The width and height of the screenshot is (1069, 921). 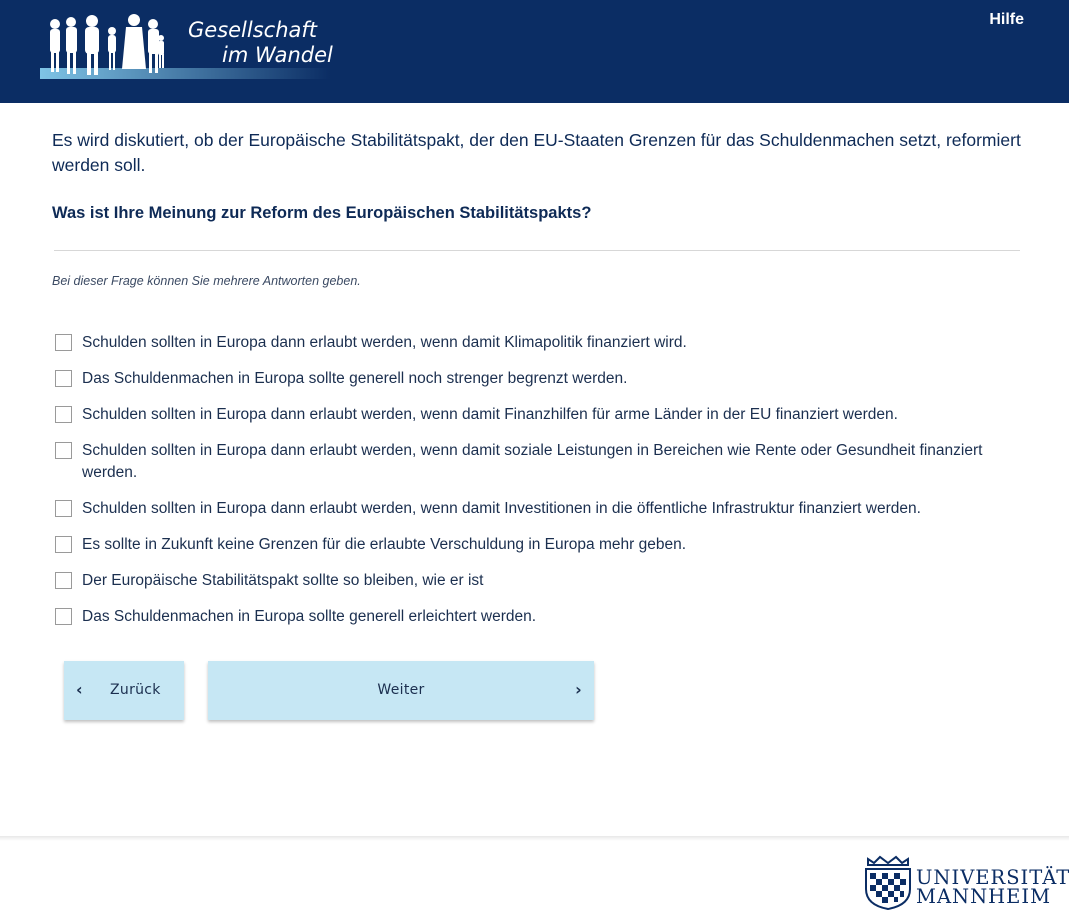 What do you see at coordinates (537, 250) in the screenshot?
I see `divider` at bounding box center [537, 250].